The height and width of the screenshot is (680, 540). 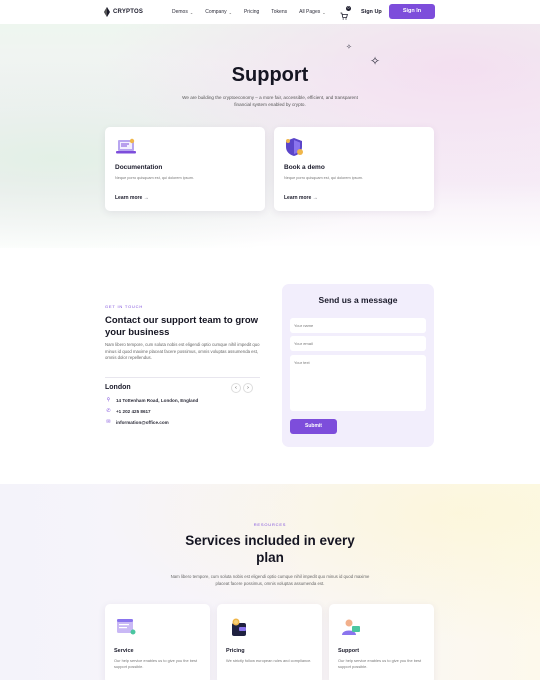 I want to click on brand-logo: CRYPTOS, so click(x=123, y=12).